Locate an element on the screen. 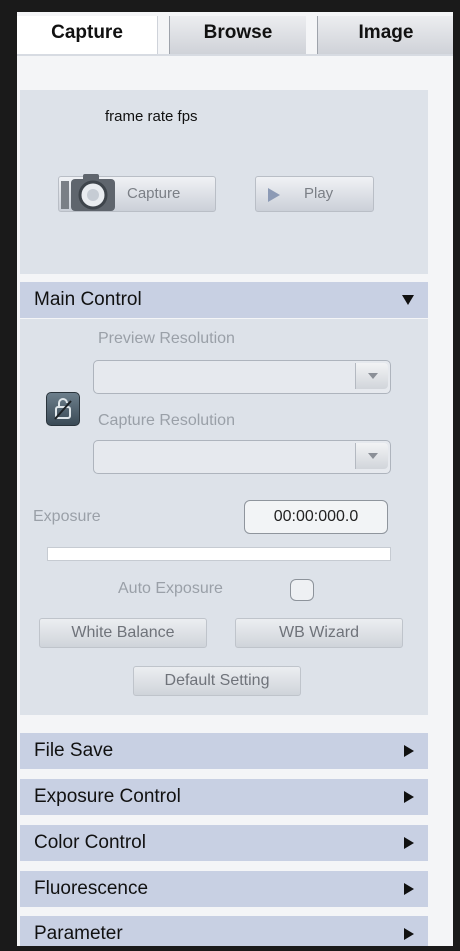 The height and width of the screenshot is (951, 460). tab-capture: Capture is located at coordinates (87, 35).